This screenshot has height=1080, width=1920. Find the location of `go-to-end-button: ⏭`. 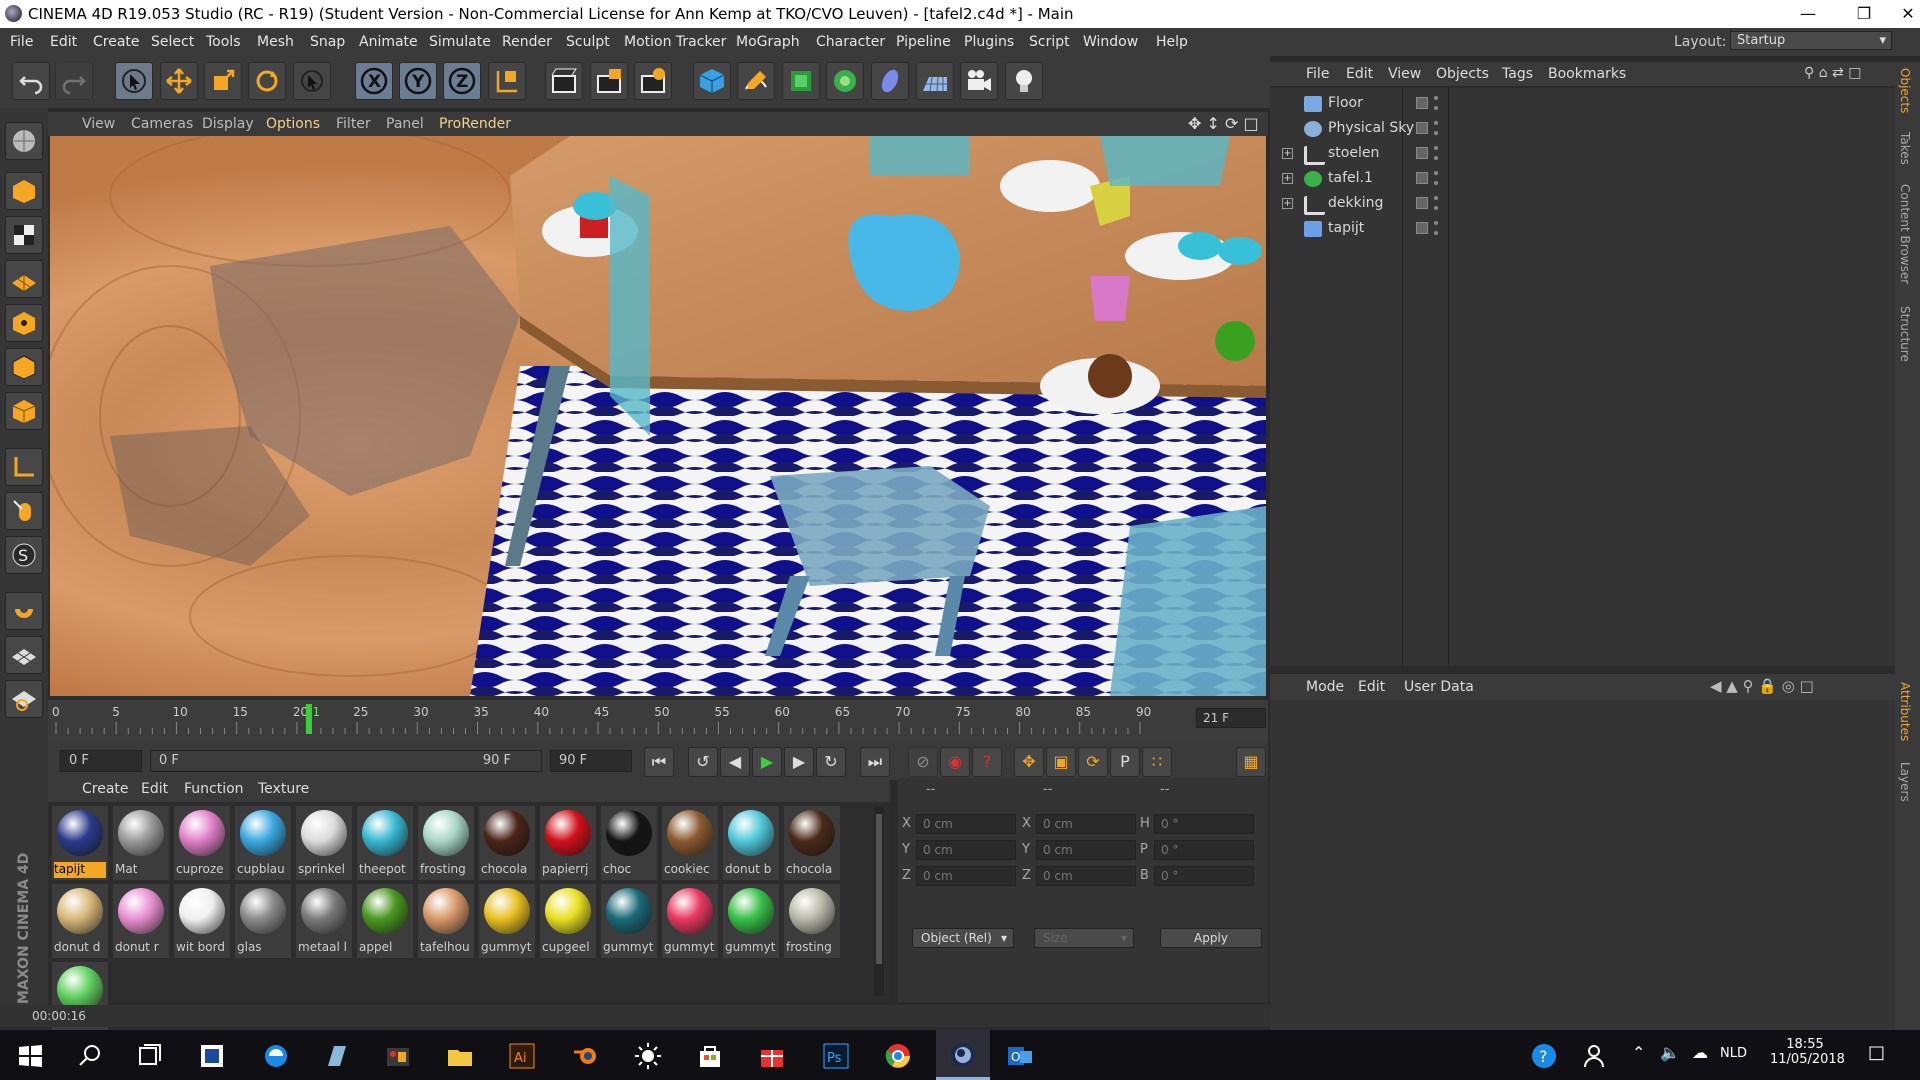

go-to-end-button: ⏭ is located at coordinates (875, 762).